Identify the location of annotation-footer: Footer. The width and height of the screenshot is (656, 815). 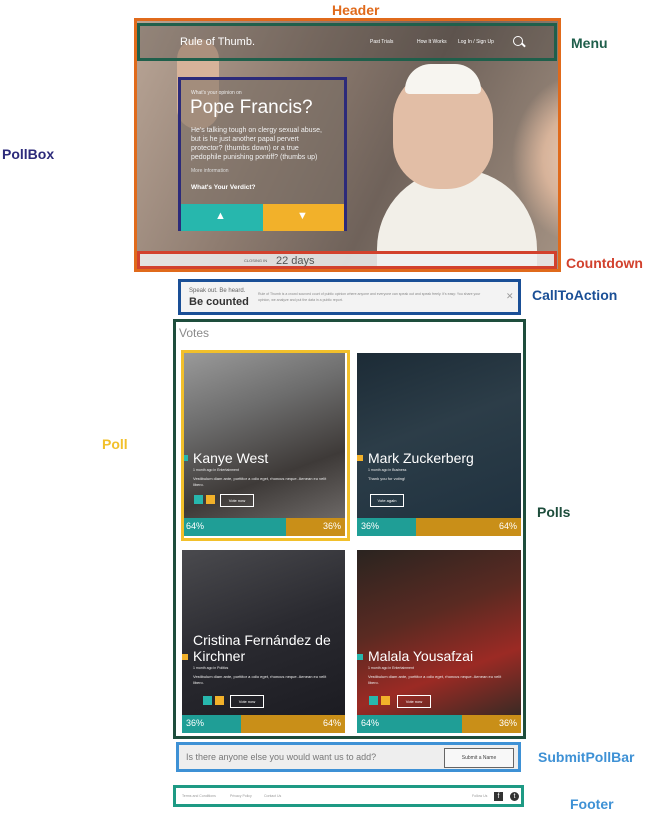
(592, 804).